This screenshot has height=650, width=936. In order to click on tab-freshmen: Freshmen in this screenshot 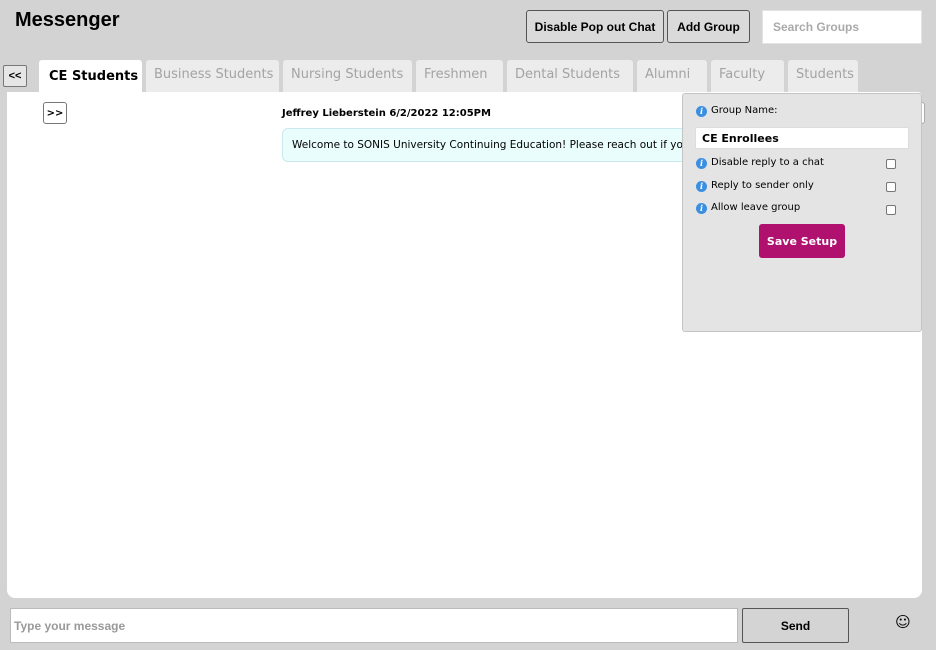, I will do `click(459, 76)`.